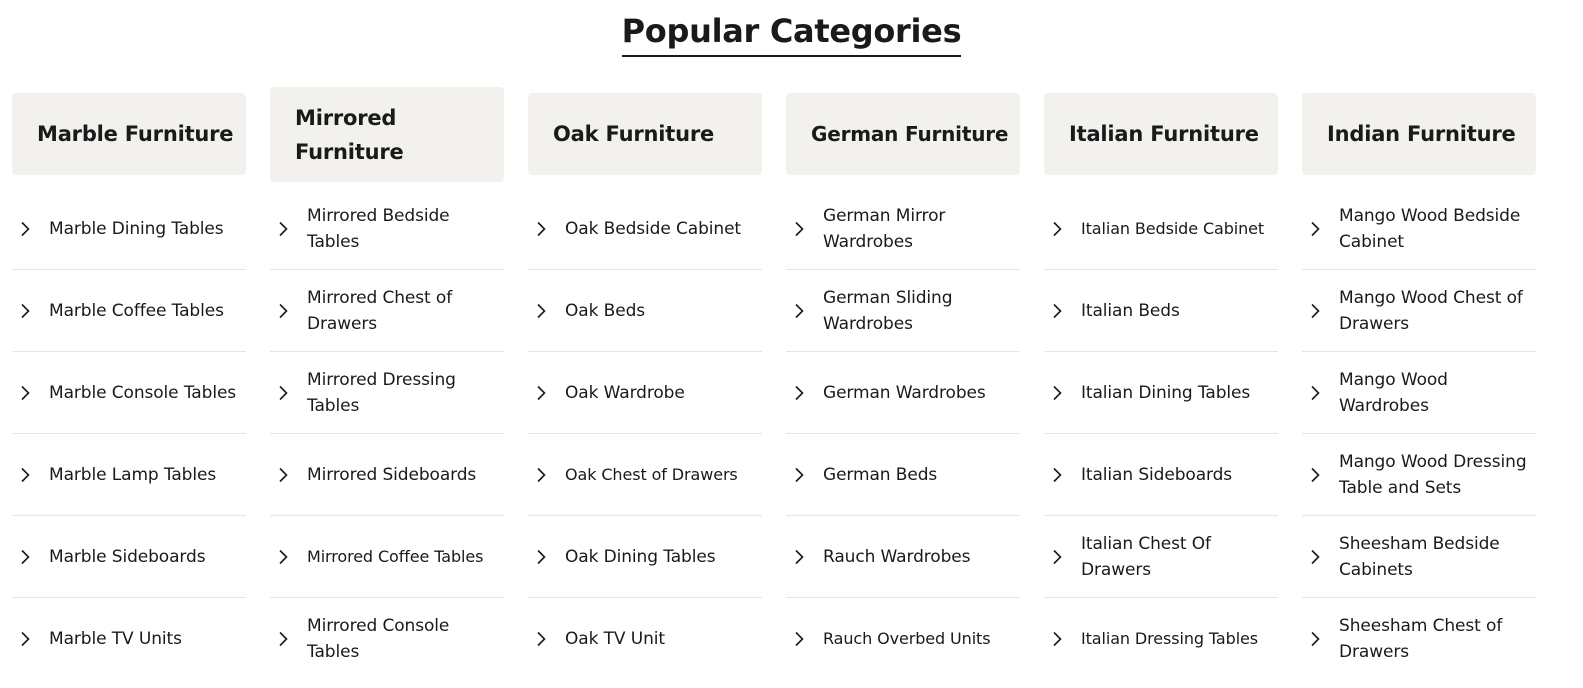  I want to click on category-link-label: Marble Console Tables, so click(143, 392).